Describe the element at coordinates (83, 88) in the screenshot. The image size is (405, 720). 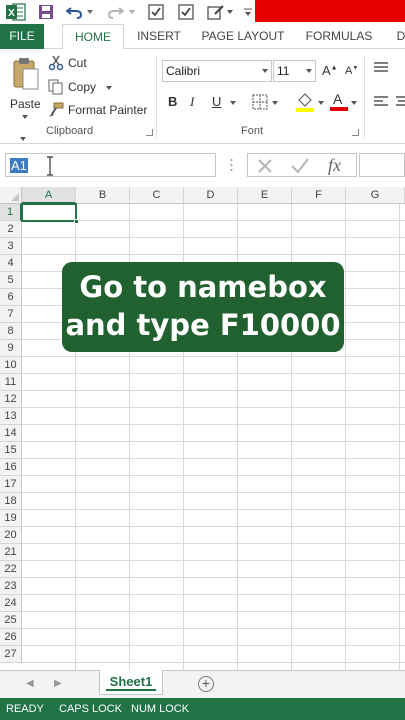
I see `copy-button: Copy` at that location.